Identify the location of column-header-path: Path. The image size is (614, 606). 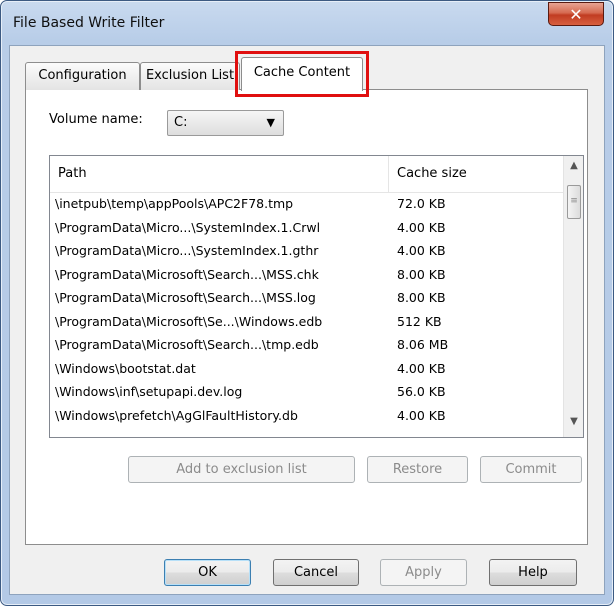
(72, 173).